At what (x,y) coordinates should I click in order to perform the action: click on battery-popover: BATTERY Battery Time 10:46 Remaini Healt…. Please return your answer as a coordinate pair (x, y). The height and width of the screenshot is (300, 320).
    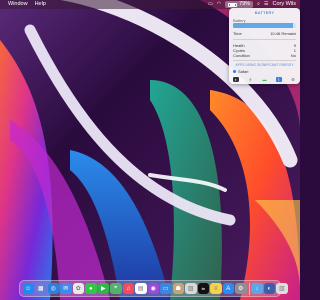
    Looking at the image, I should click on (264, 46).